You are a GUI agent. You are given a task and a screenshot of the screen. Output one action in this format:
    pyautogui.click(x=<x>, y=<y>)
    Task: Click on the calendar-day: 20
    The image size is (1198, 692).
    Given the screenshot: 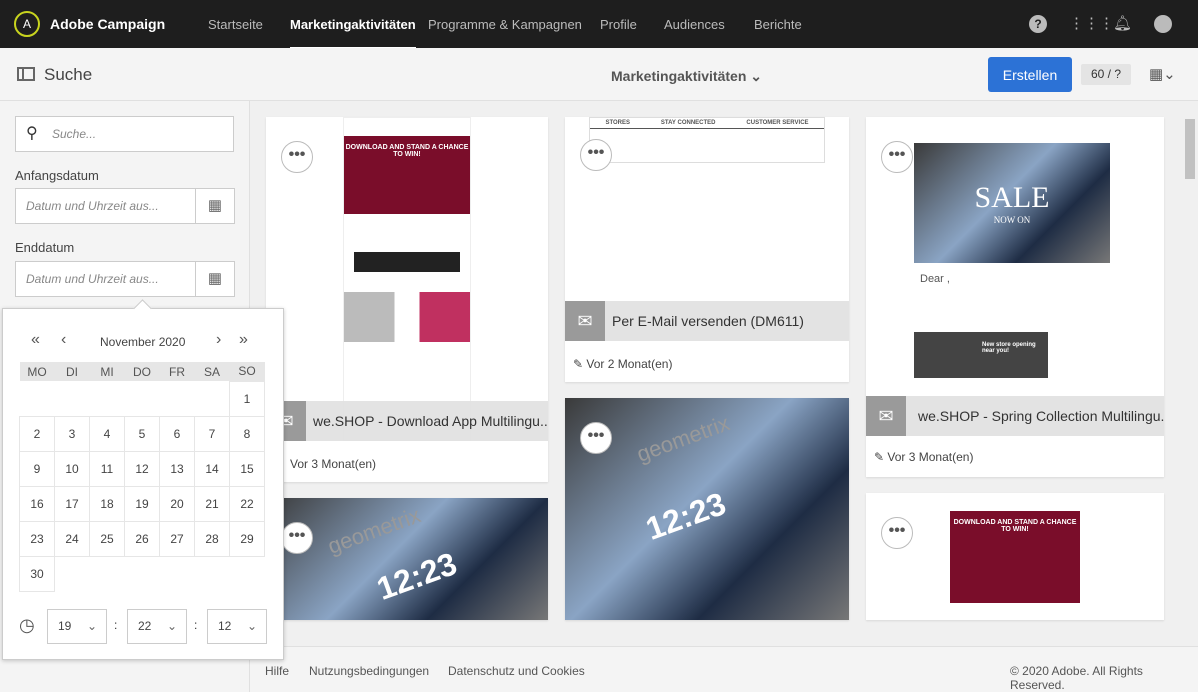 What is the action you would take?
    pyautogui.click(x=177, y=503)
    